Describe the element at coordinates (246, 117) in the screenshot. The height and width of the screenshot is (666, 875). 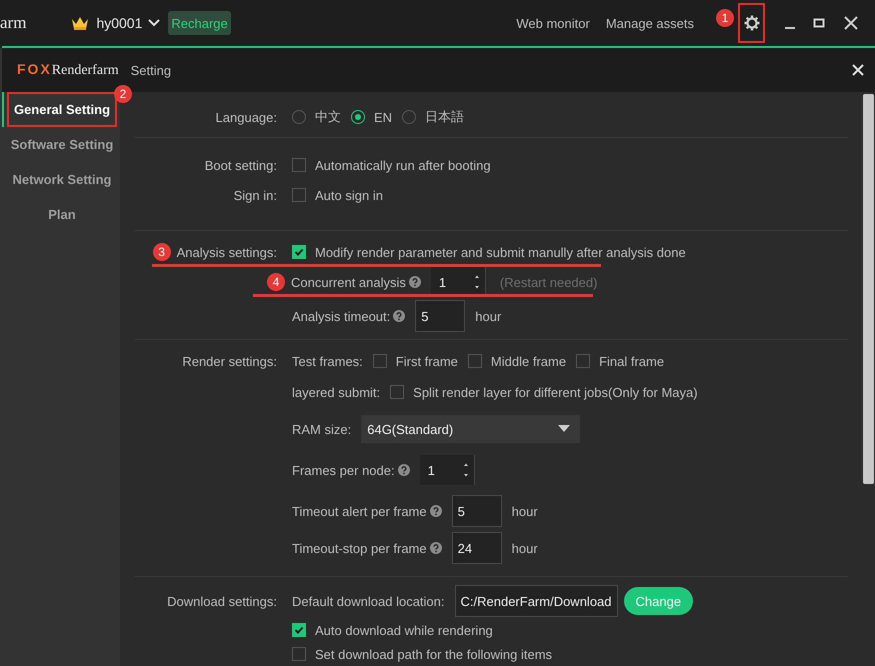
I see `setting-label: Language:` at that location.